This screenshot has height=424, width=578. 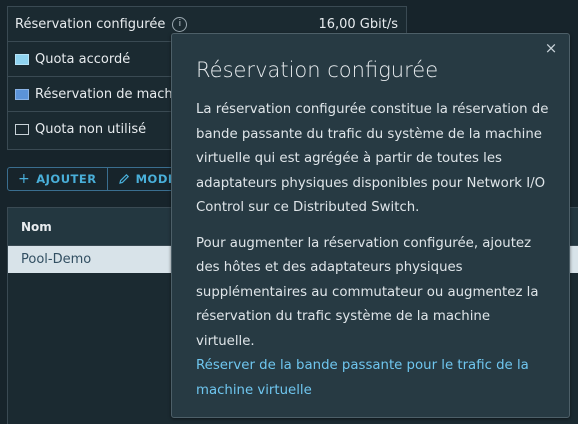 What do you see at coordinates (551, 48) in the screenshot?
I see `close-icon: ×` at bounding box center [551, 48].